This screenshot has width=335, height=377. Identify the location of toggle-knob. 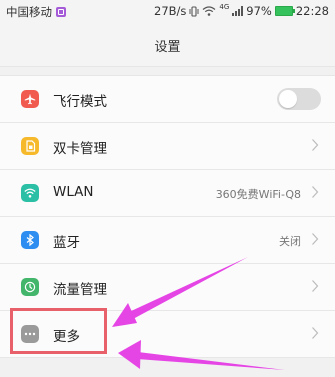
(288, 99).